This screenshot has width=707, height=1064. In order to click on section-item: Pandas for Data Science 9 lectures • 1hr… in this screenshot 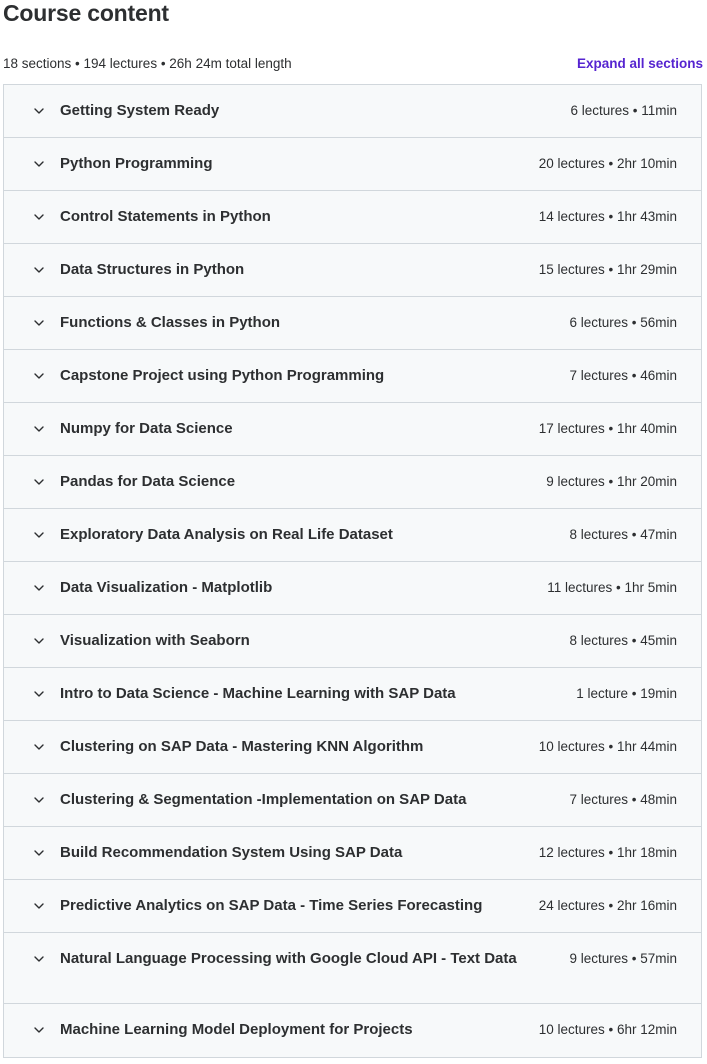, I will do `click(352, 482)`.